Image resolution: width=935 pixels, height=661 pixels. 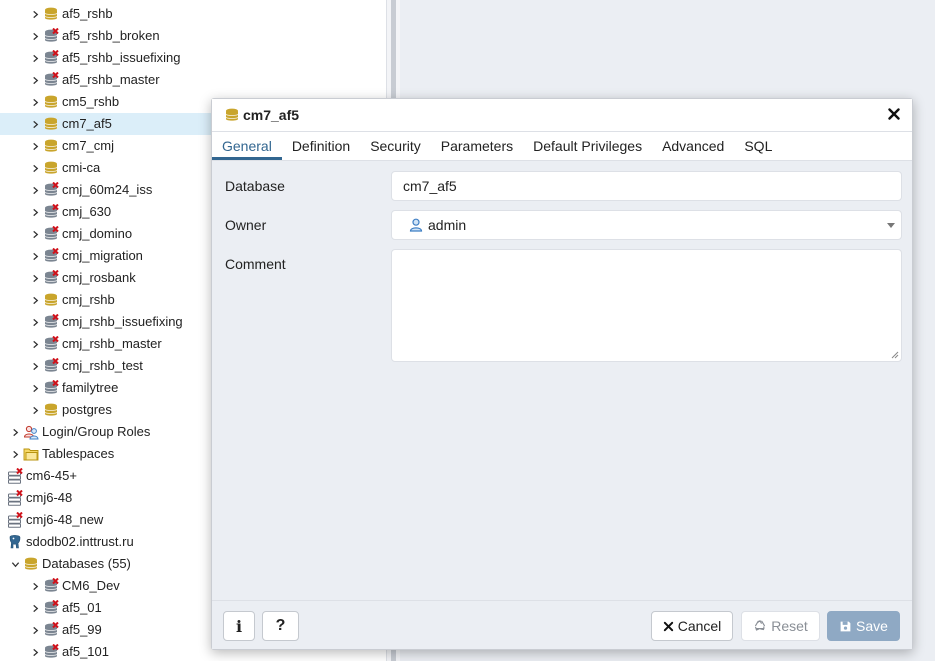 I want to click on database-name-input: cm7_af5, so click(x=646, y=186).